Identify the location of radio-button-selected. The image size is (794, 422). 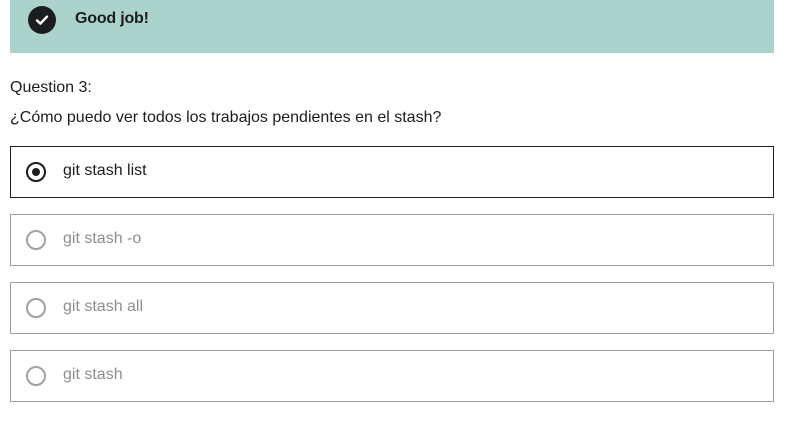
(36, 172).